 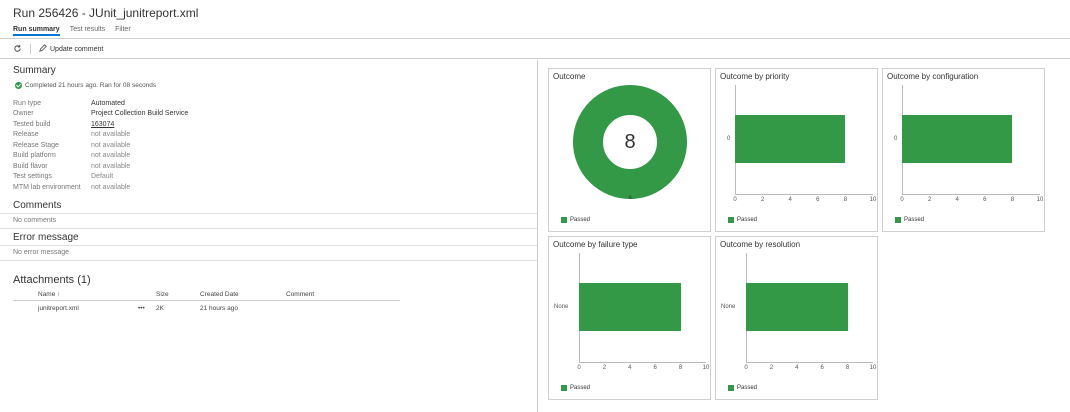 What do you see at coordinates (100, 187) in the screenshot?
I see `field-row: MTM lab environment not available` at bounding box center [100, 187].